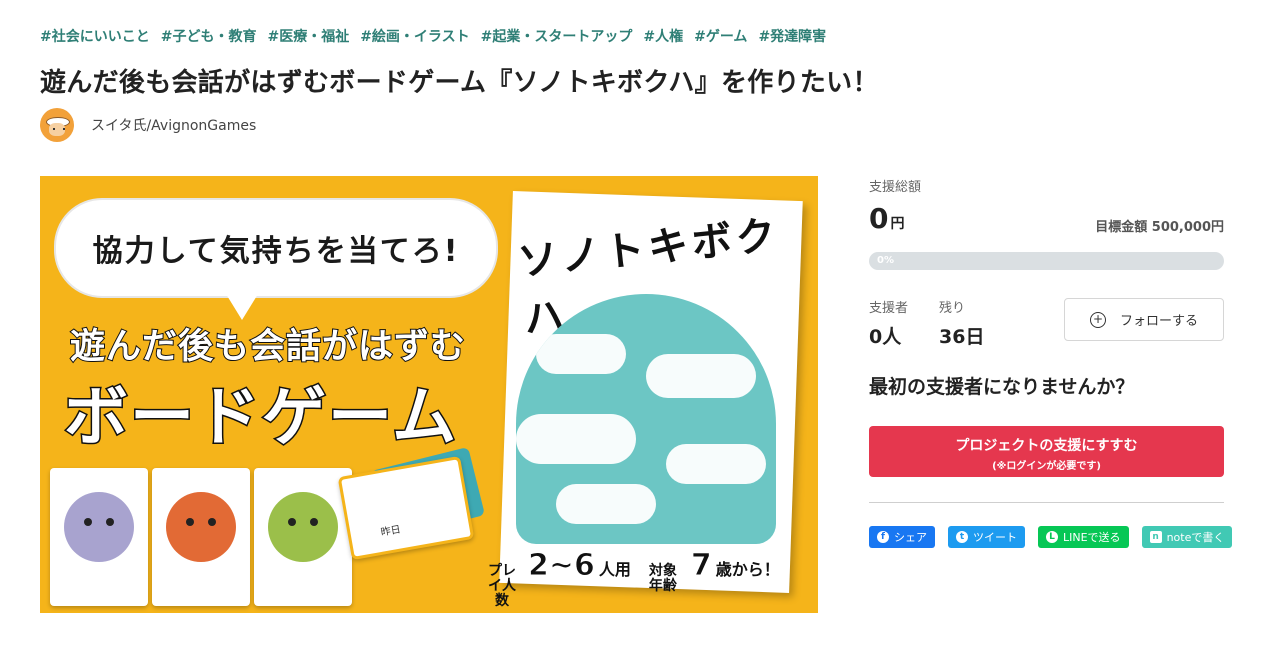 The width and height of the screenshot is (1280, 670). I want to click on box-artwork, so click(646, 419).